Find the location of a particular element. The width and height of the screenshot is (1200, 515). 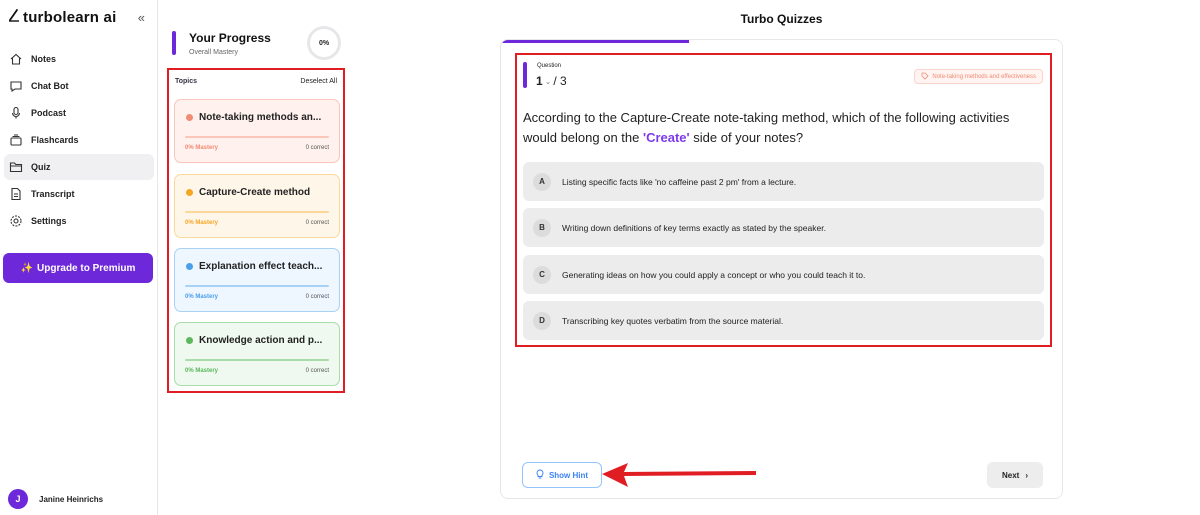

sidebar-item-chat-bot: Chat Bot is located at coordinates (79, 86).